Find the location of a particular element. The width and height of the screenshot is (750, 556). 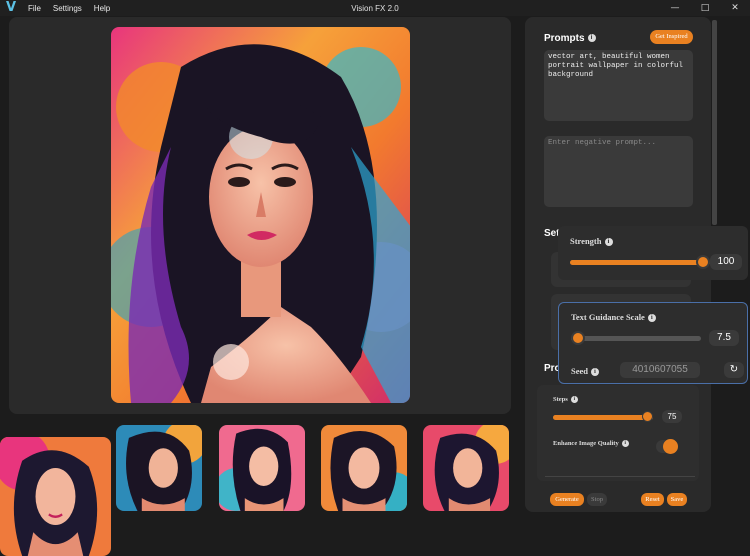

divider is located at coordinates (620, 476).